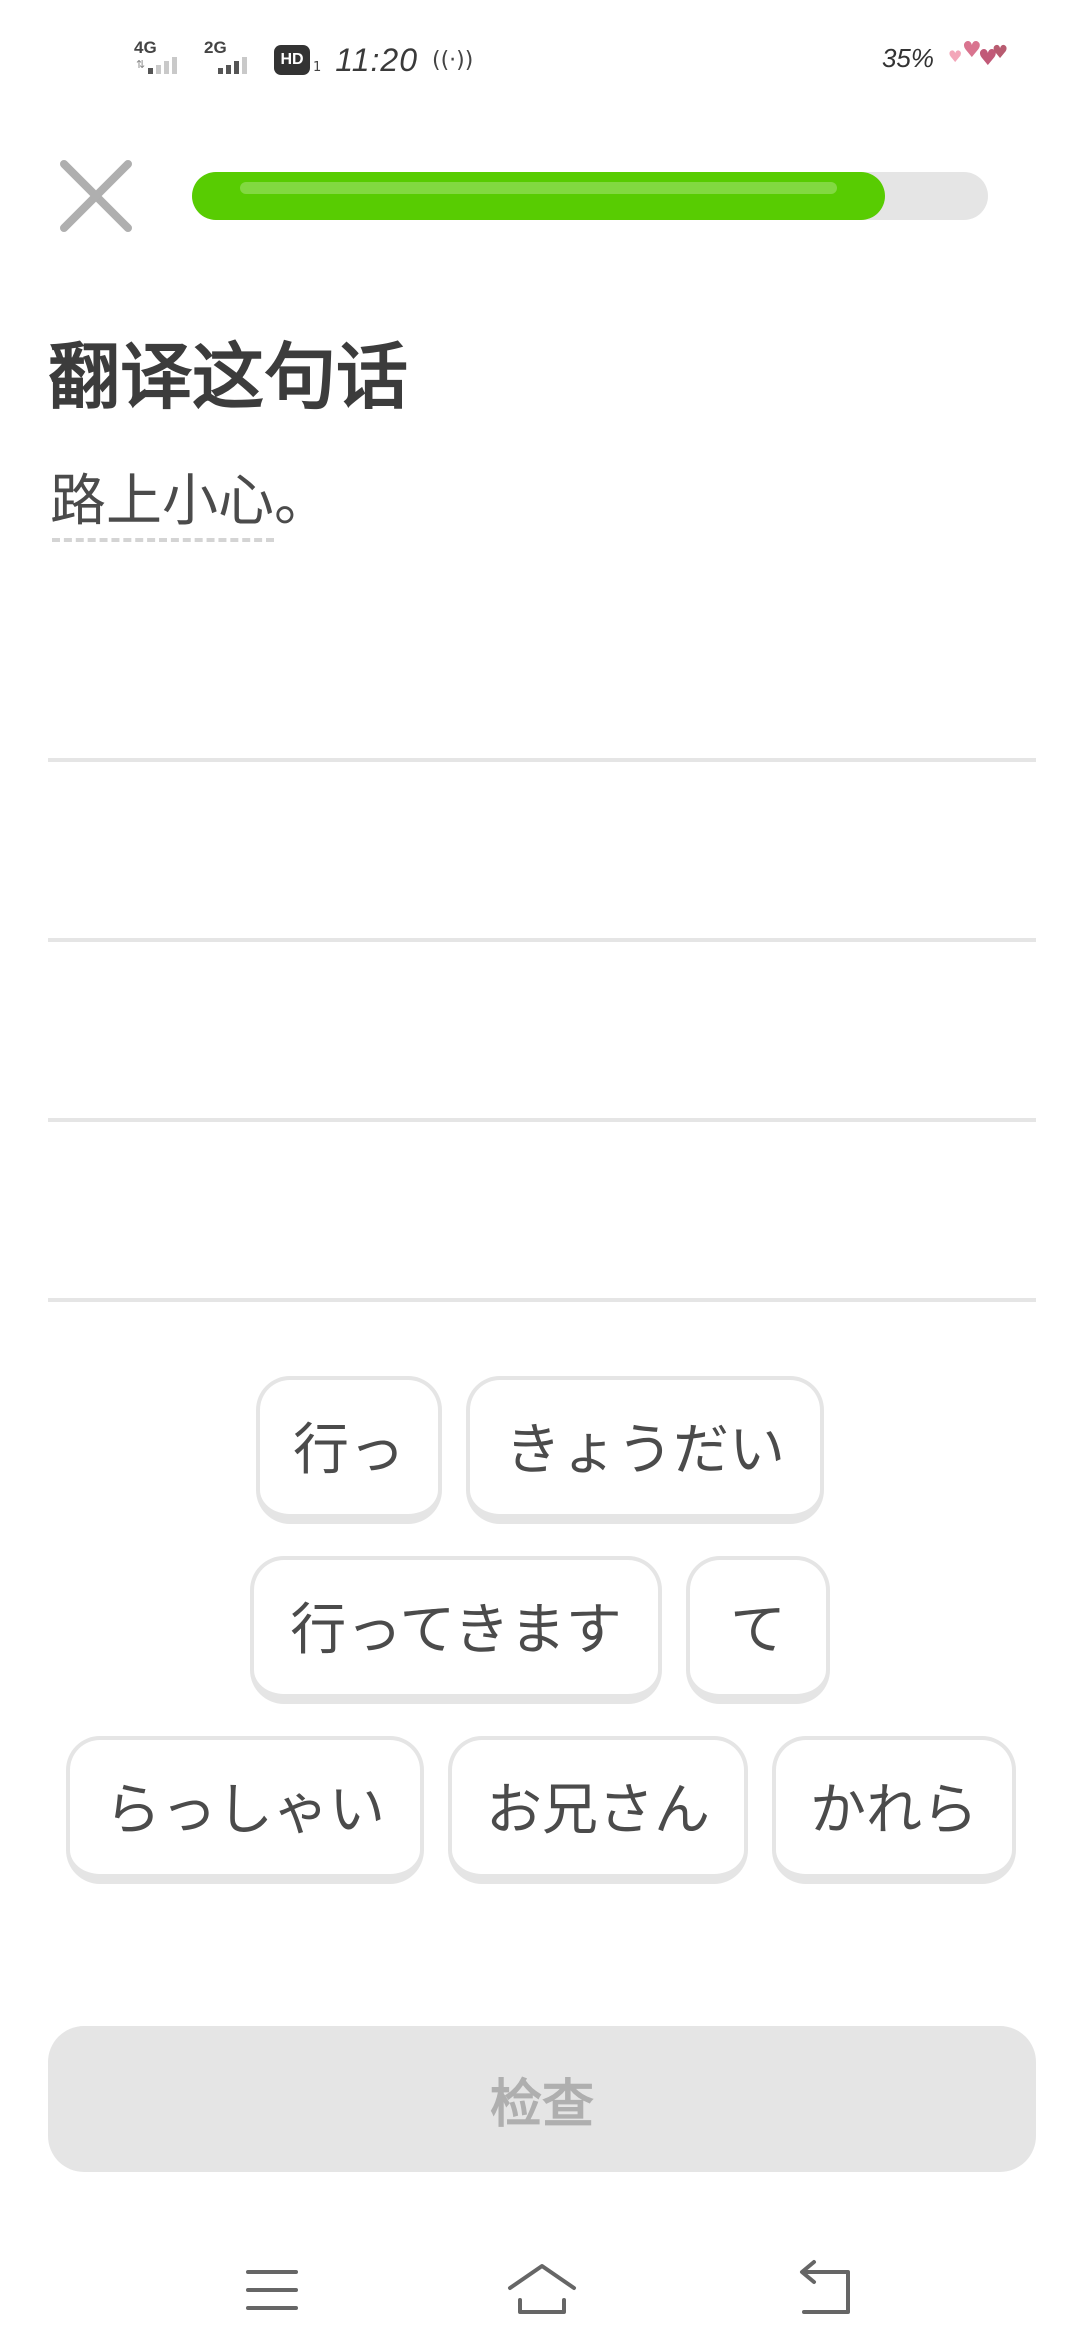 This screenshot has height=2340, width=1080. I want to click on word-chip: 行っ, so click(349, 1450).